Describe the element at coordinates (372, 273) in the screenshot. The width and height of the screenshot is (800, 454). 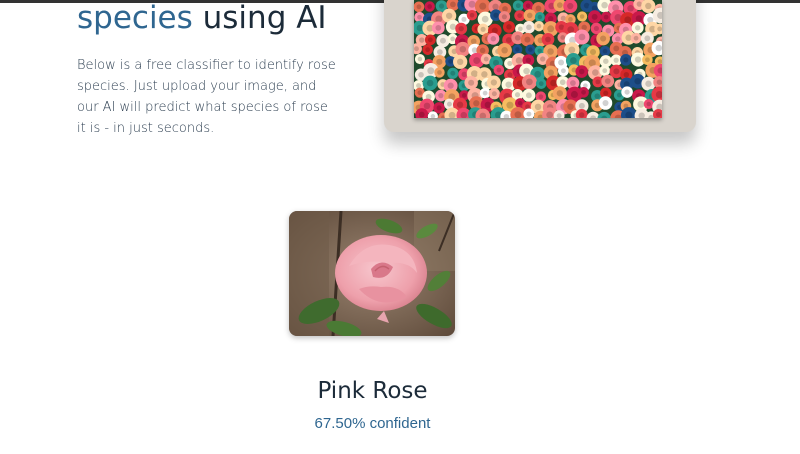
I see `uploaded-rose-image` at that location.